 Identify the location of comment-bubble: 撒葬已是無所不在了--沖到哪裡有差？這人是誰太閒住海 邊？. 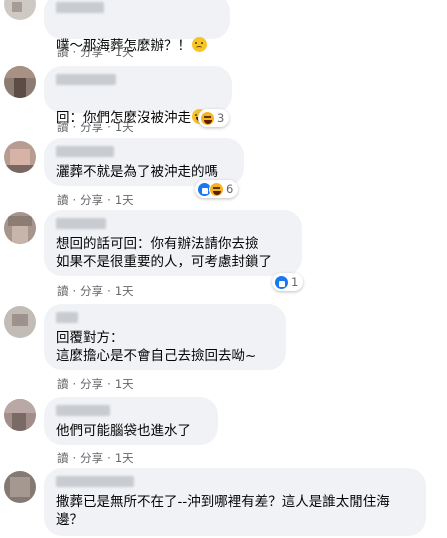
(235, 502).